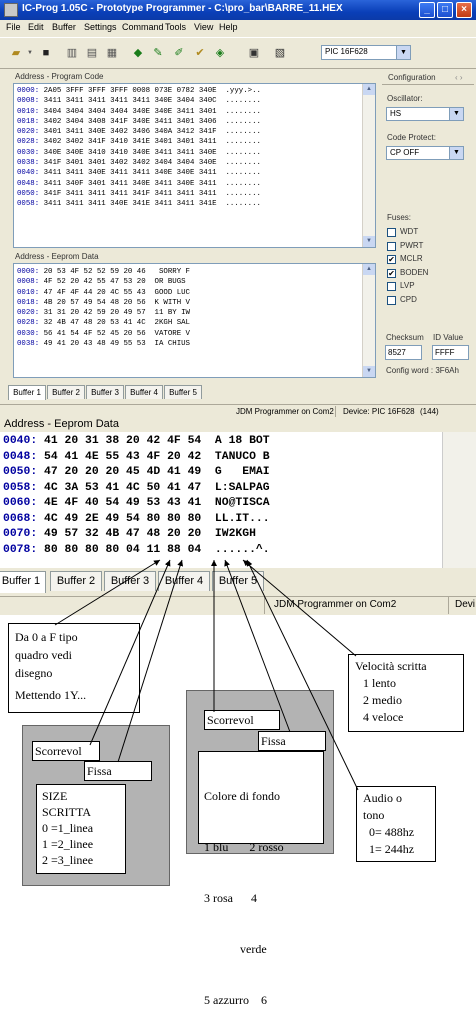 This screenshot has width=476, height=1026. What do you see at coordinates (235, 949) in the screenshot?
I see `note-line: verde` at bounding box center [235, 949].